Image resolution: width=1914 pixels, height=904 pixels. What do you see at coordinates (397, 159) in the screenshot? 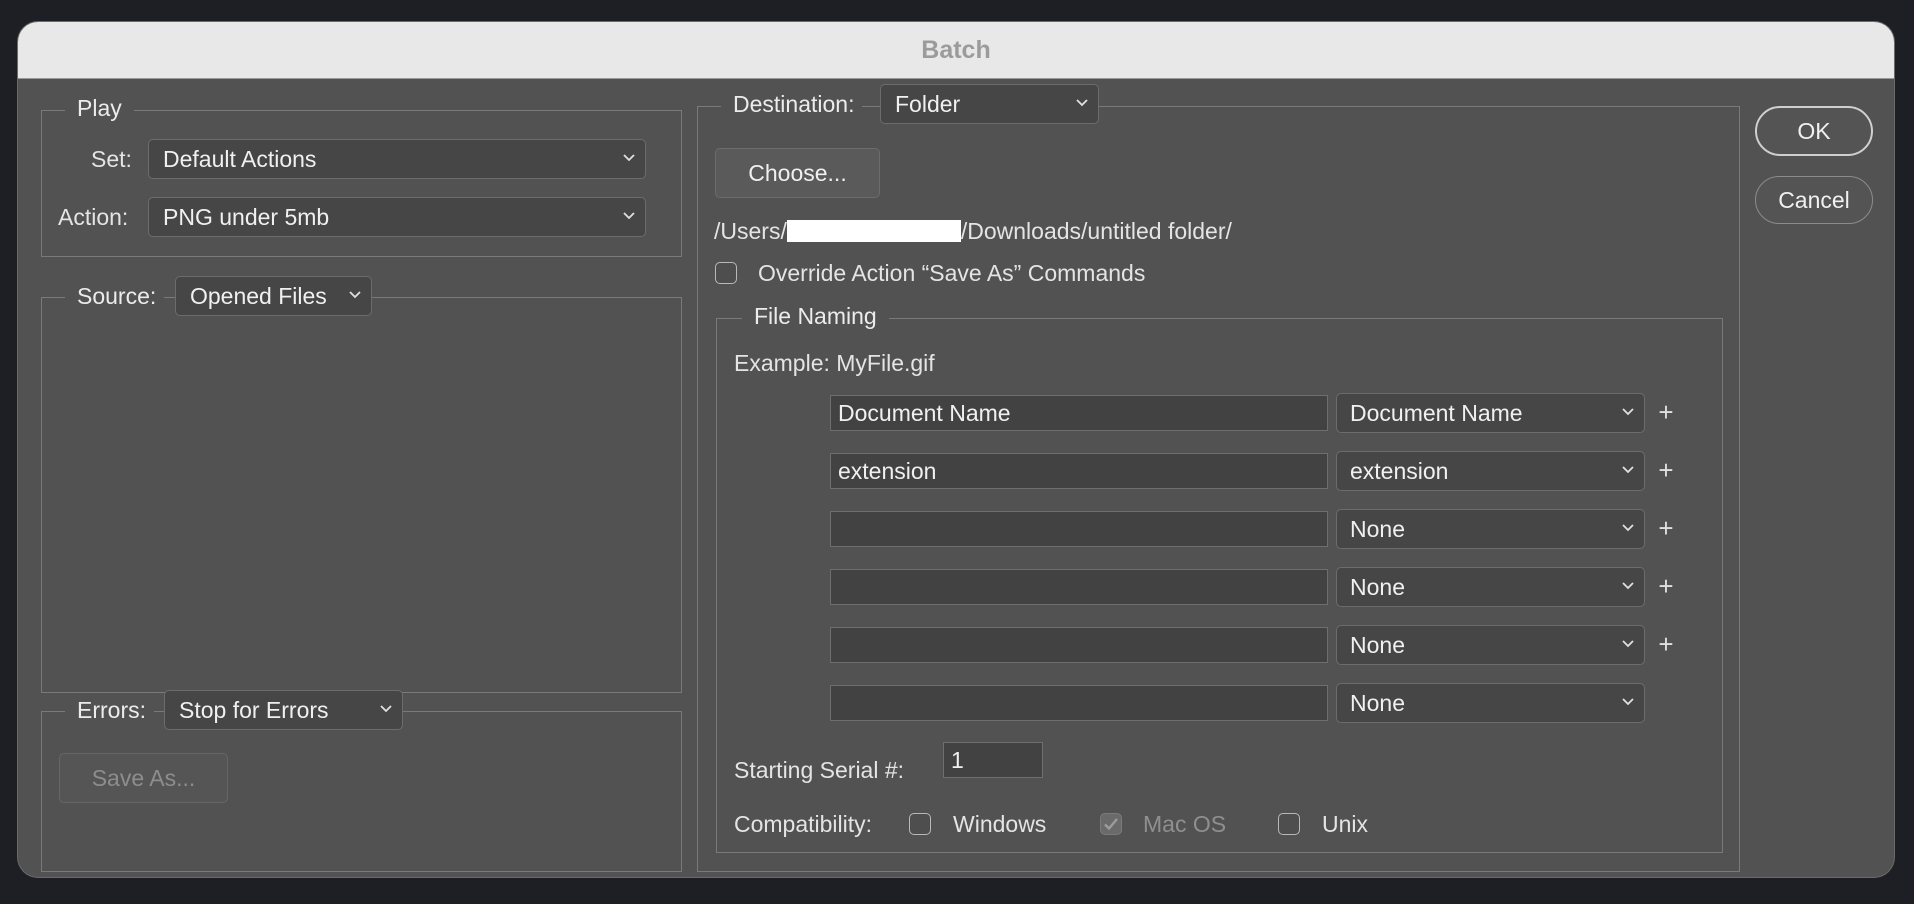
I see `set-select: Default Actions` at bounding box center [397, 159].